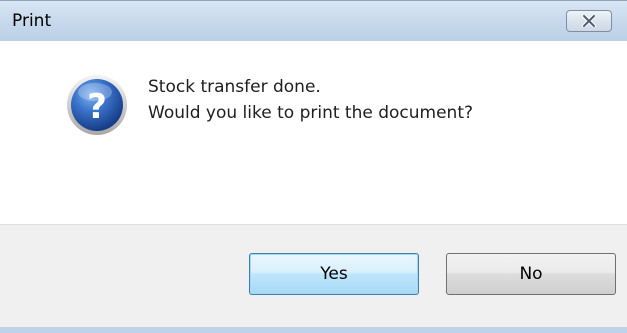  I want to click on close-icon, so click(589, 21).